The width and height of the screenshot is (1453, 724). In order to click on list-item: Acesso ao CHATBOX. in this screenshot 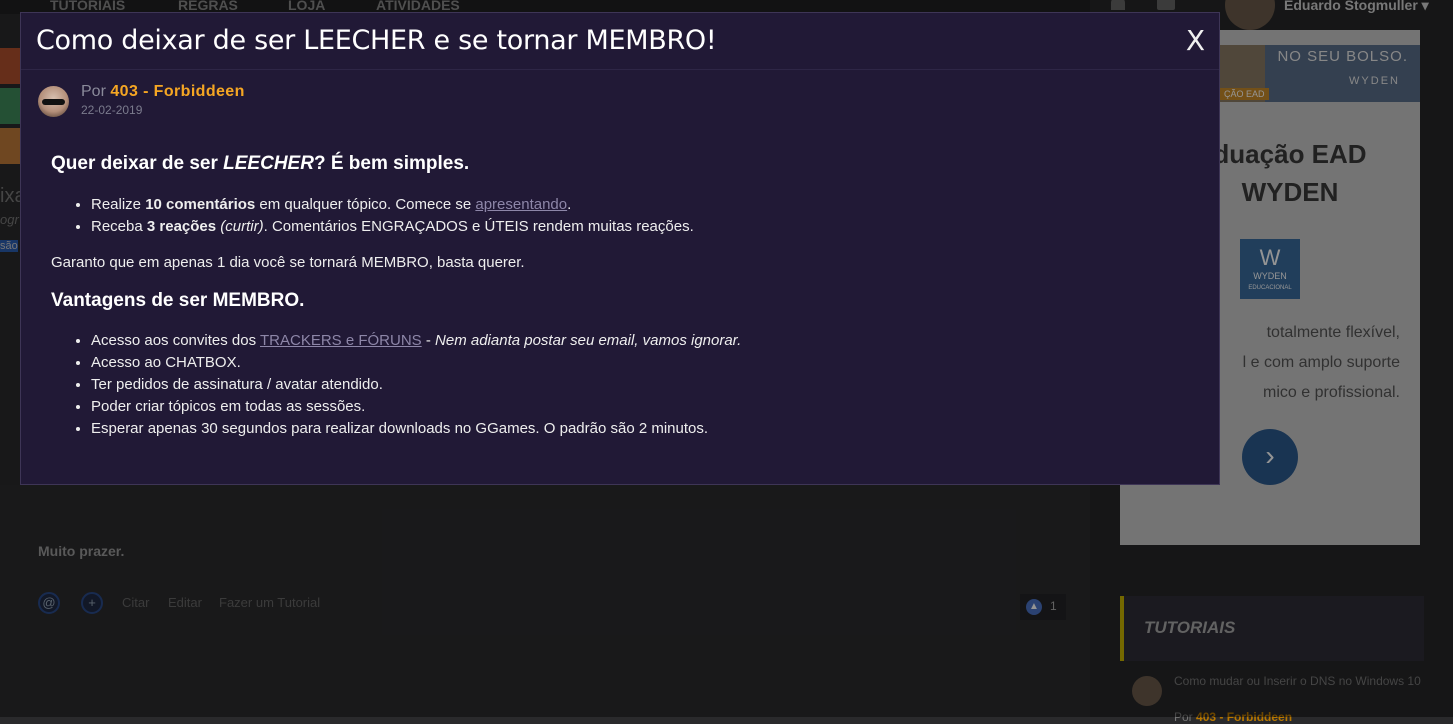, I will do `click(416, 363)`.